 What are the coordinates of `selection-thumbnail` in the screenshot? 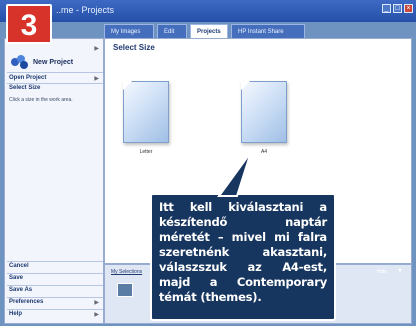 It's located at (125, 290).